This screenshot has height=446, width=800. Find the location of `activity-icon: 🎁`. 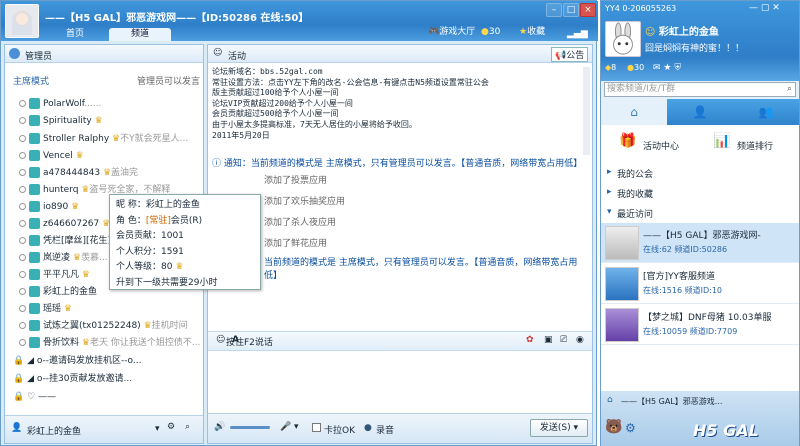

activity-icon: 🎁 is located at coordinates (628, 141).